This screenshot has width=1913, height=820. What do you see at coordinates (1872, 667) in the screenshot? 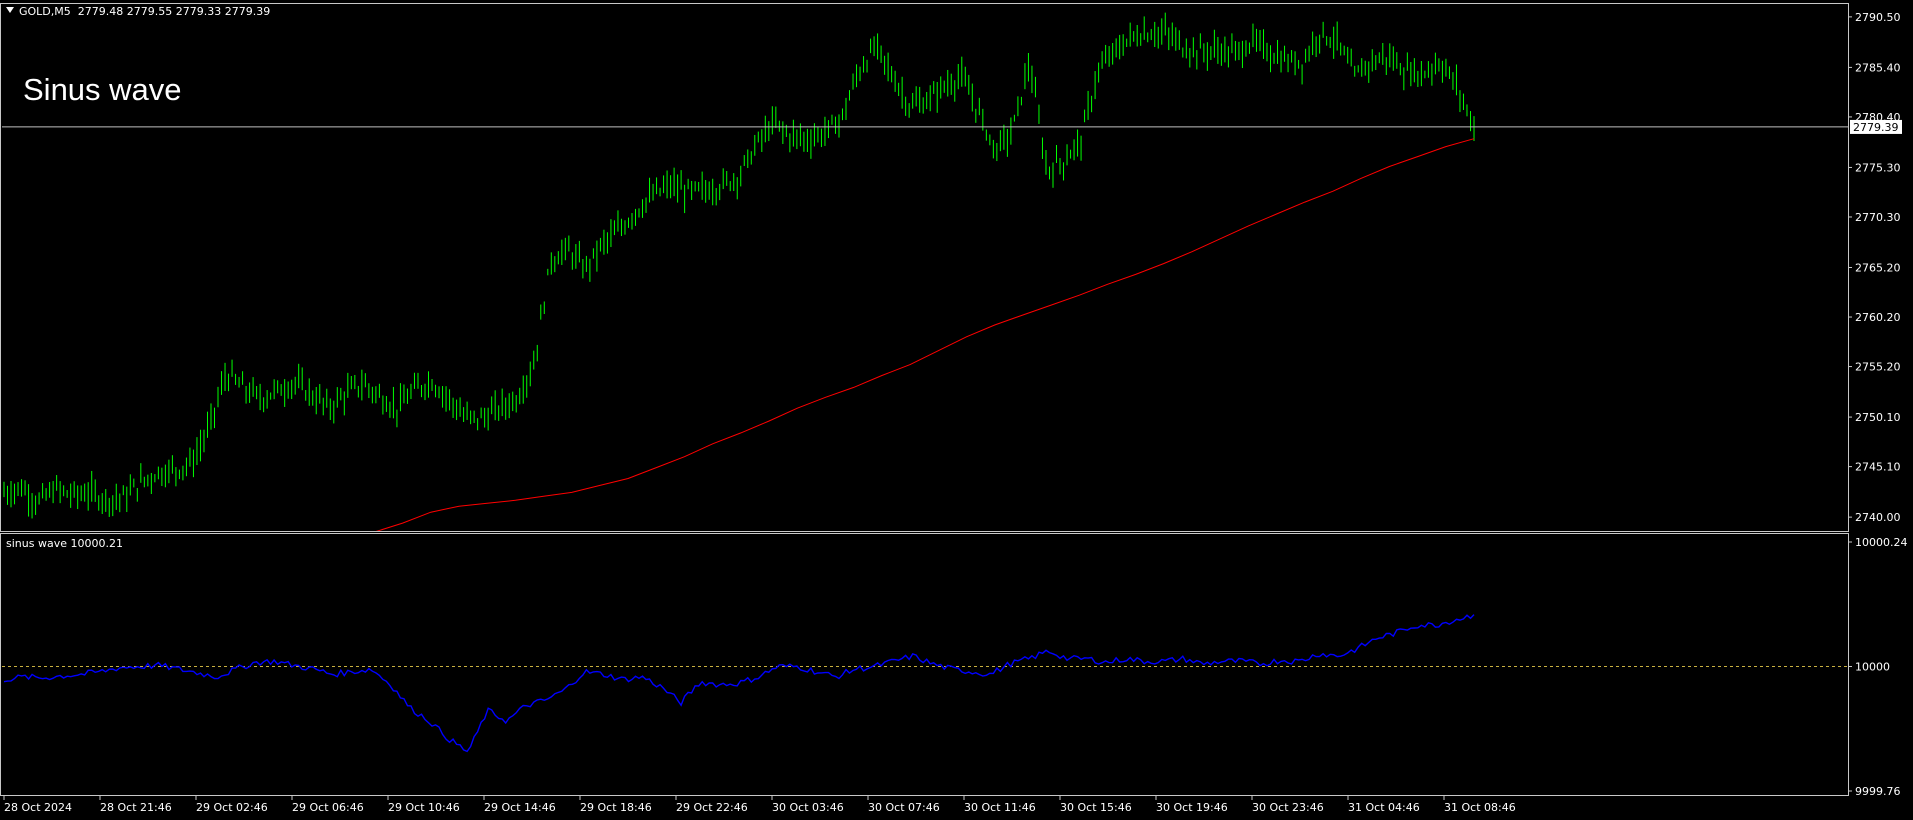
I see `indicator-tick-label: 10000` at bounding box center [1872, 667].